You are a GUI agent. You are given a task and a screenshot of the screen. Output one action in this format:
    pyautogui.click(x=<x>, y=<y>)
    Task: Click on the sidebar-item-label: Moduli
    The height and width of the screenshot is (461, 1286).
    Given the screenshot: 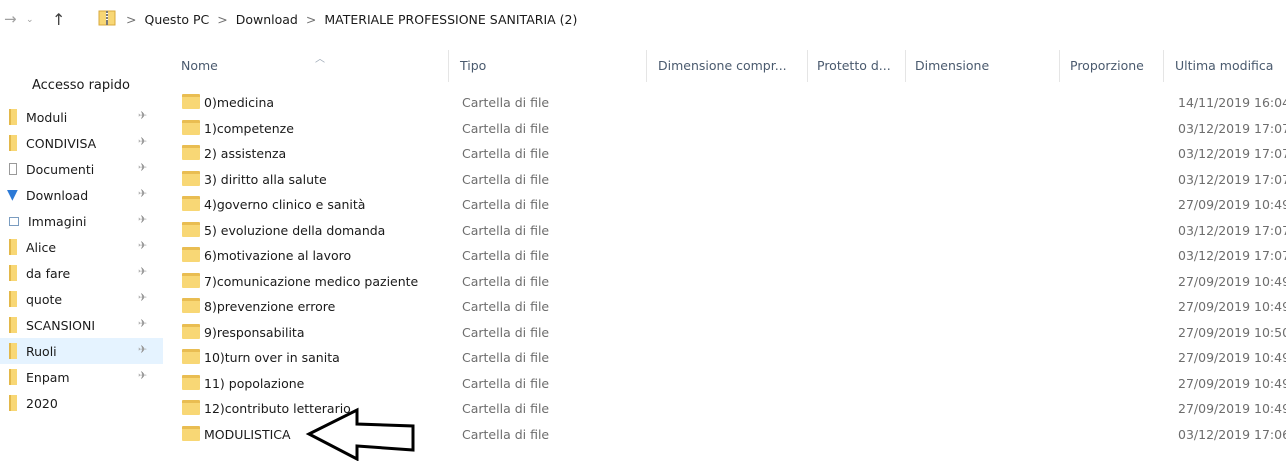 What is the action you would take?
    pyautogui.click(x=47, y=117)
    